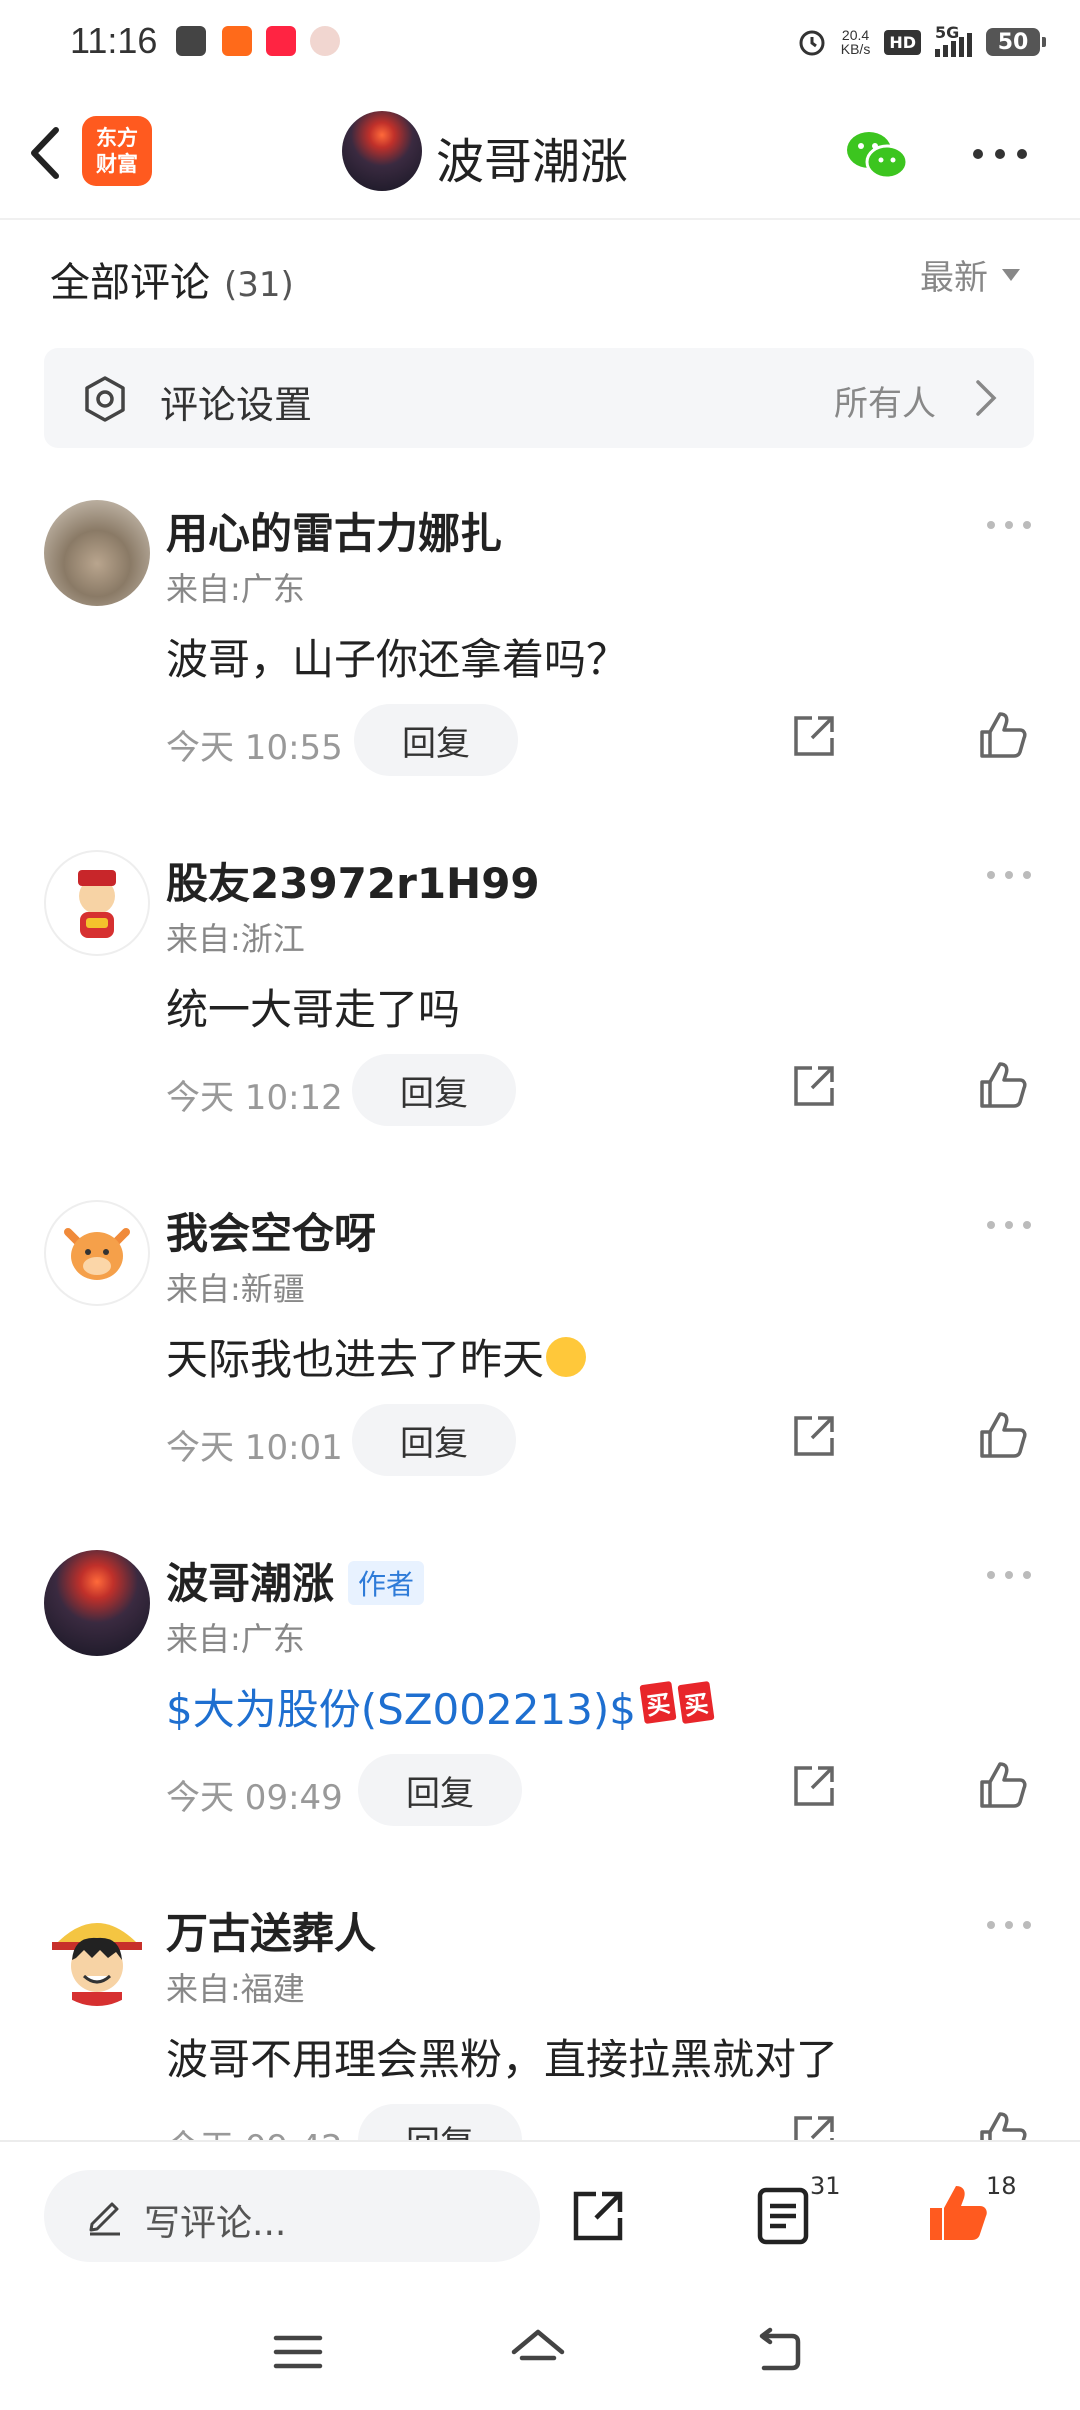  What do you see at coordinates (254, 1098) in the screenshot?
I see `comment-time: 今天 10:12` at bounding box center [254, 1098].